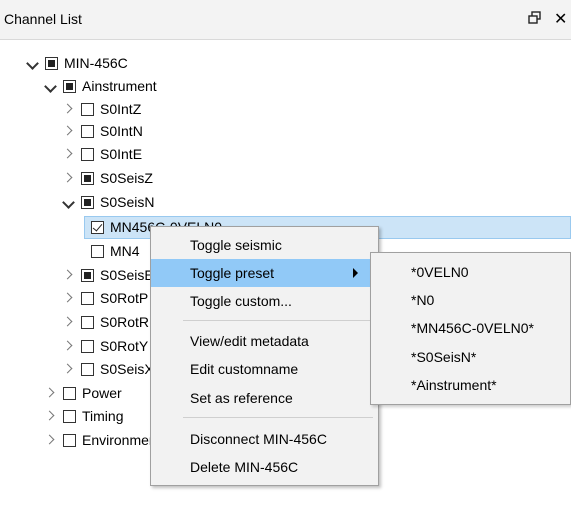 The height and width of the screenshot is (517, 571). I want to click on menu-item-set-as-reference: Set as reference, so click(264, 398).